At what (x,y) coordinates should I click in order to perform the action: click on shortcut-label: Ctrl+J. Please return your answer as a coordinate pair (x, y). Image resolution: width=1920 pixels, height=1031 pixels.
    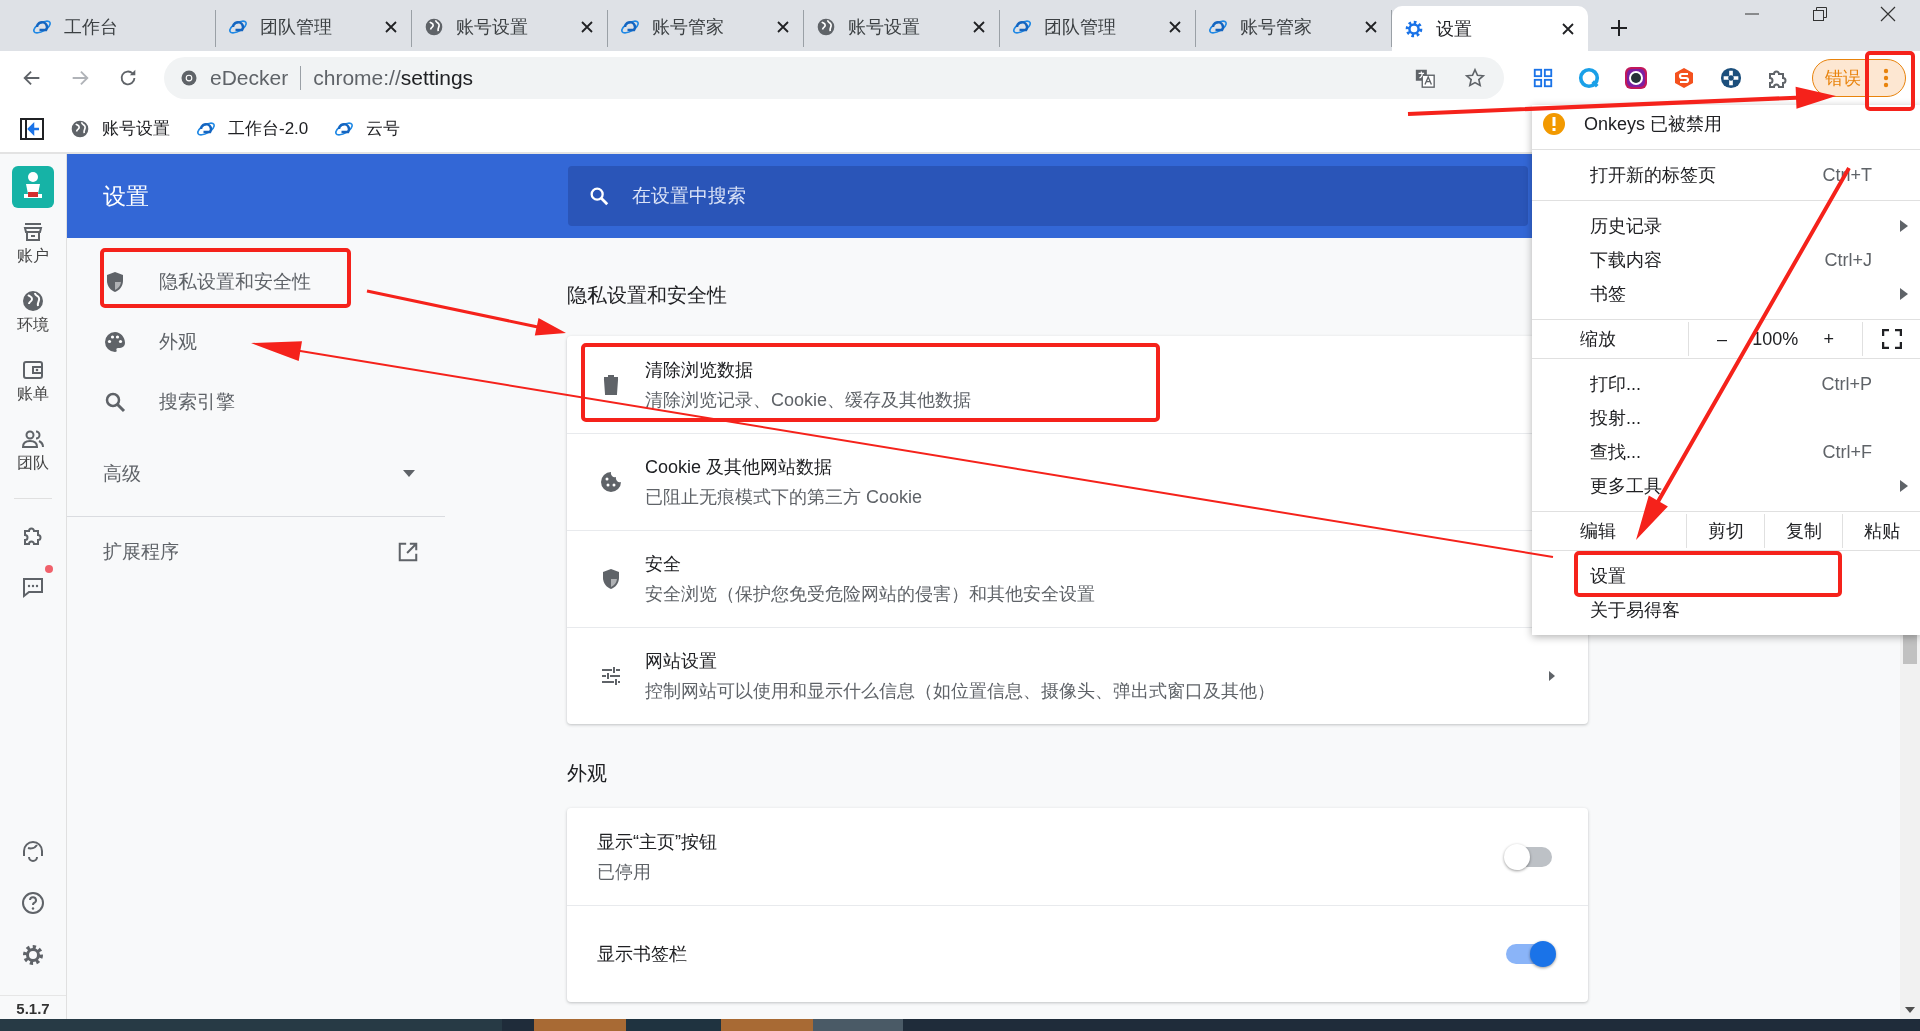
    Looking at the image, I should click on (1848, 260).